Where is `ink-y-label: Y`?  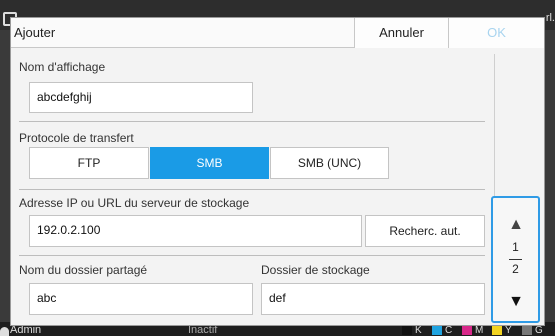
ink-y-label: Y is located at coordinates (508, 330).